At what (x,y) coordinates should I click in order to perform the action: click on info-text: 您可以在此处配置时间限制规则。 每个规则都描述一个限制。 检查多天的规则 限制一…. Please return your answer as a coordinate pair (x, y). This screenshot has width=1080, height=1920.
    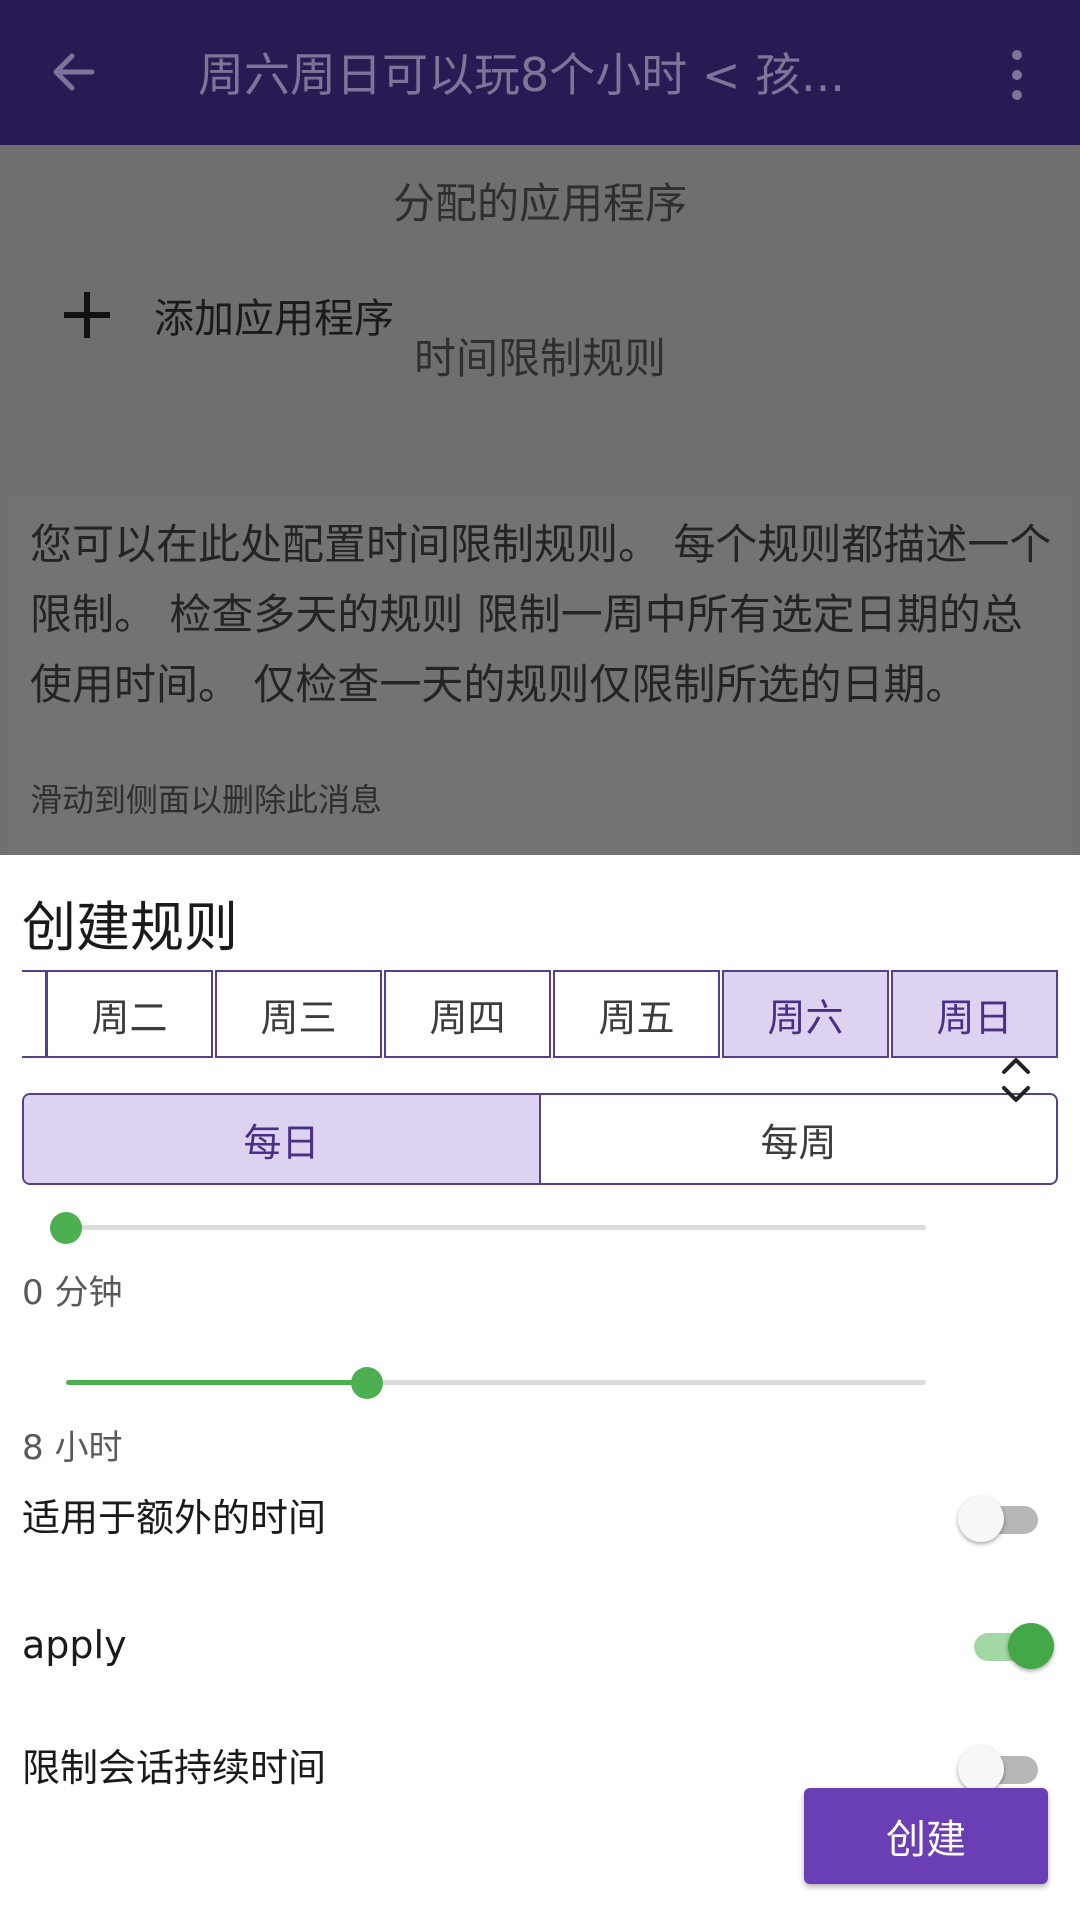
    Looking at the image, I should click on (541, 614).